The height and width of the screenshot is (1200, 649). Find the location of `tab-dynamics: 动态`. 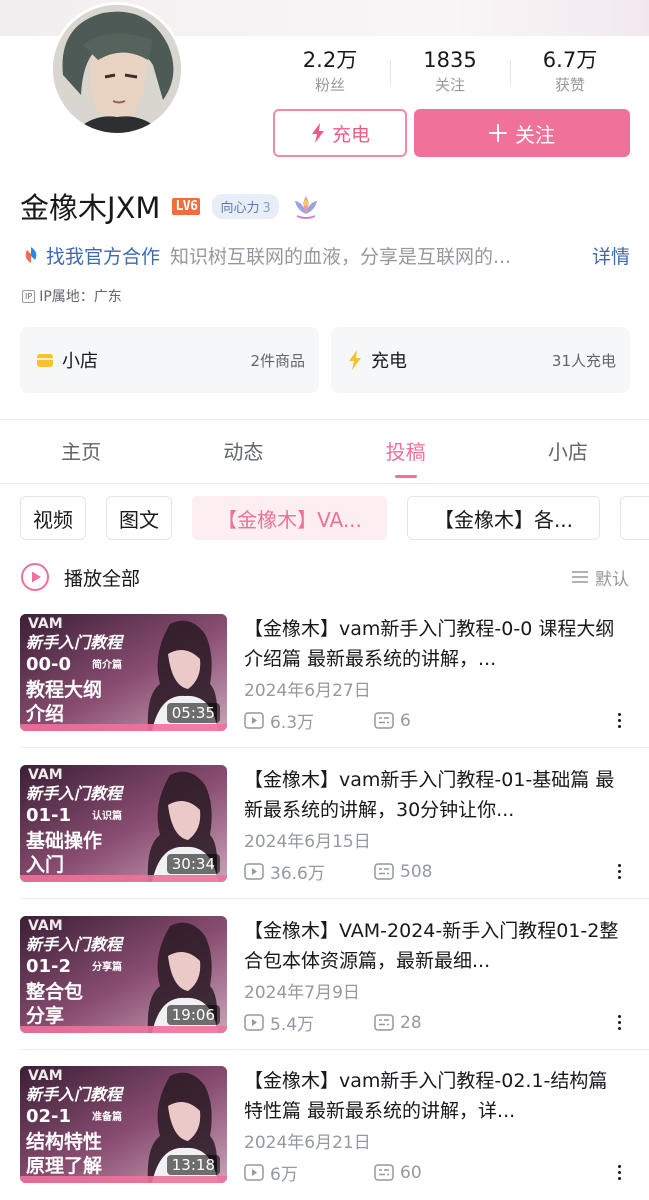

tab-dynamics: 动态 is located at coordinates (243, 453).